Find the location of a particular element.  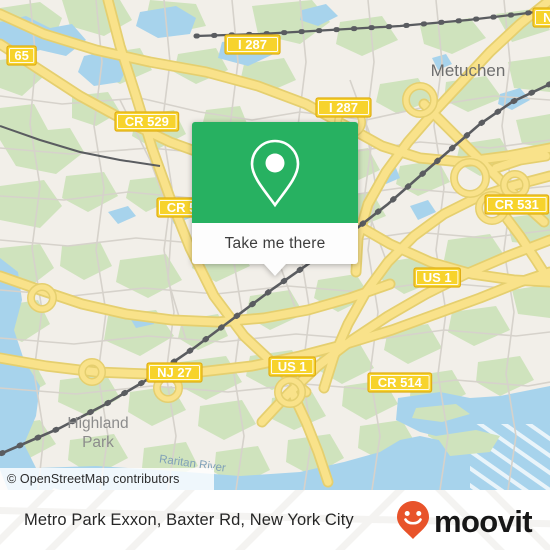

road-shield-label: 65 is located at coordinates (21, 55).